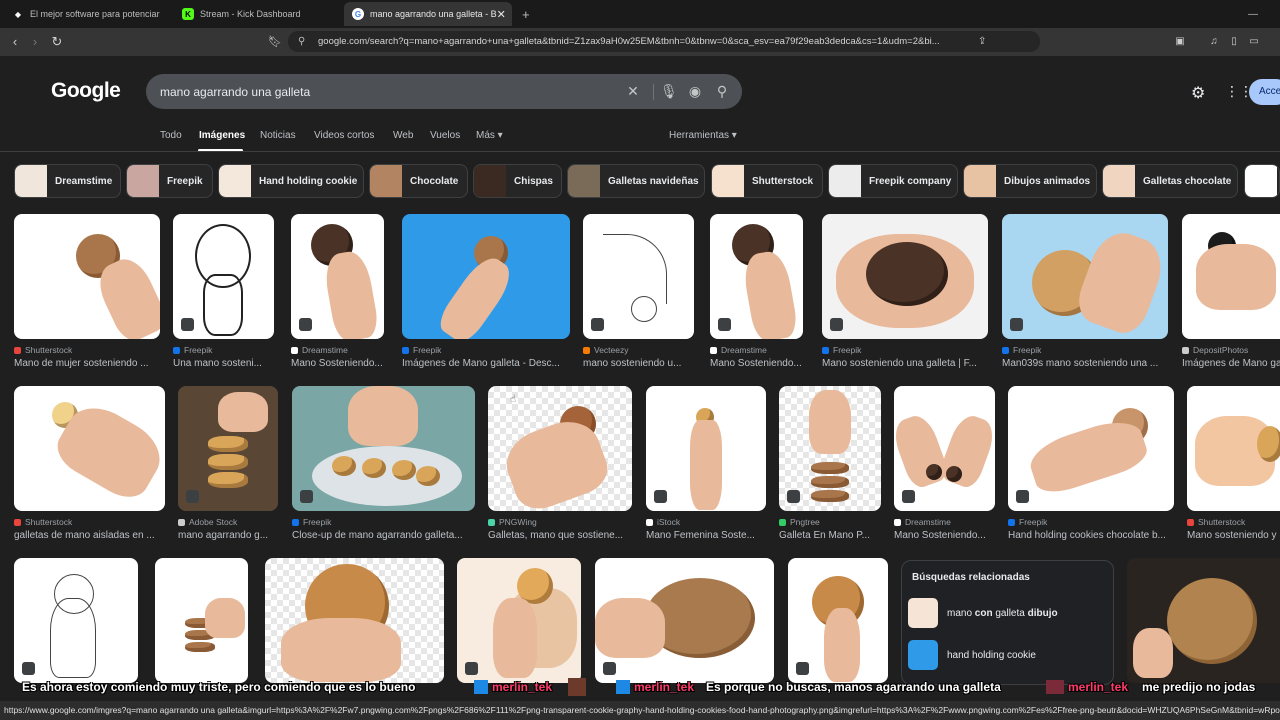 The height and width of the screenshot is (720, 1280). Describe the element at coordinates (85, 14) in the screenshot. I see `browser-tab-software: ◆ El mejor software para potenciar` at that location.